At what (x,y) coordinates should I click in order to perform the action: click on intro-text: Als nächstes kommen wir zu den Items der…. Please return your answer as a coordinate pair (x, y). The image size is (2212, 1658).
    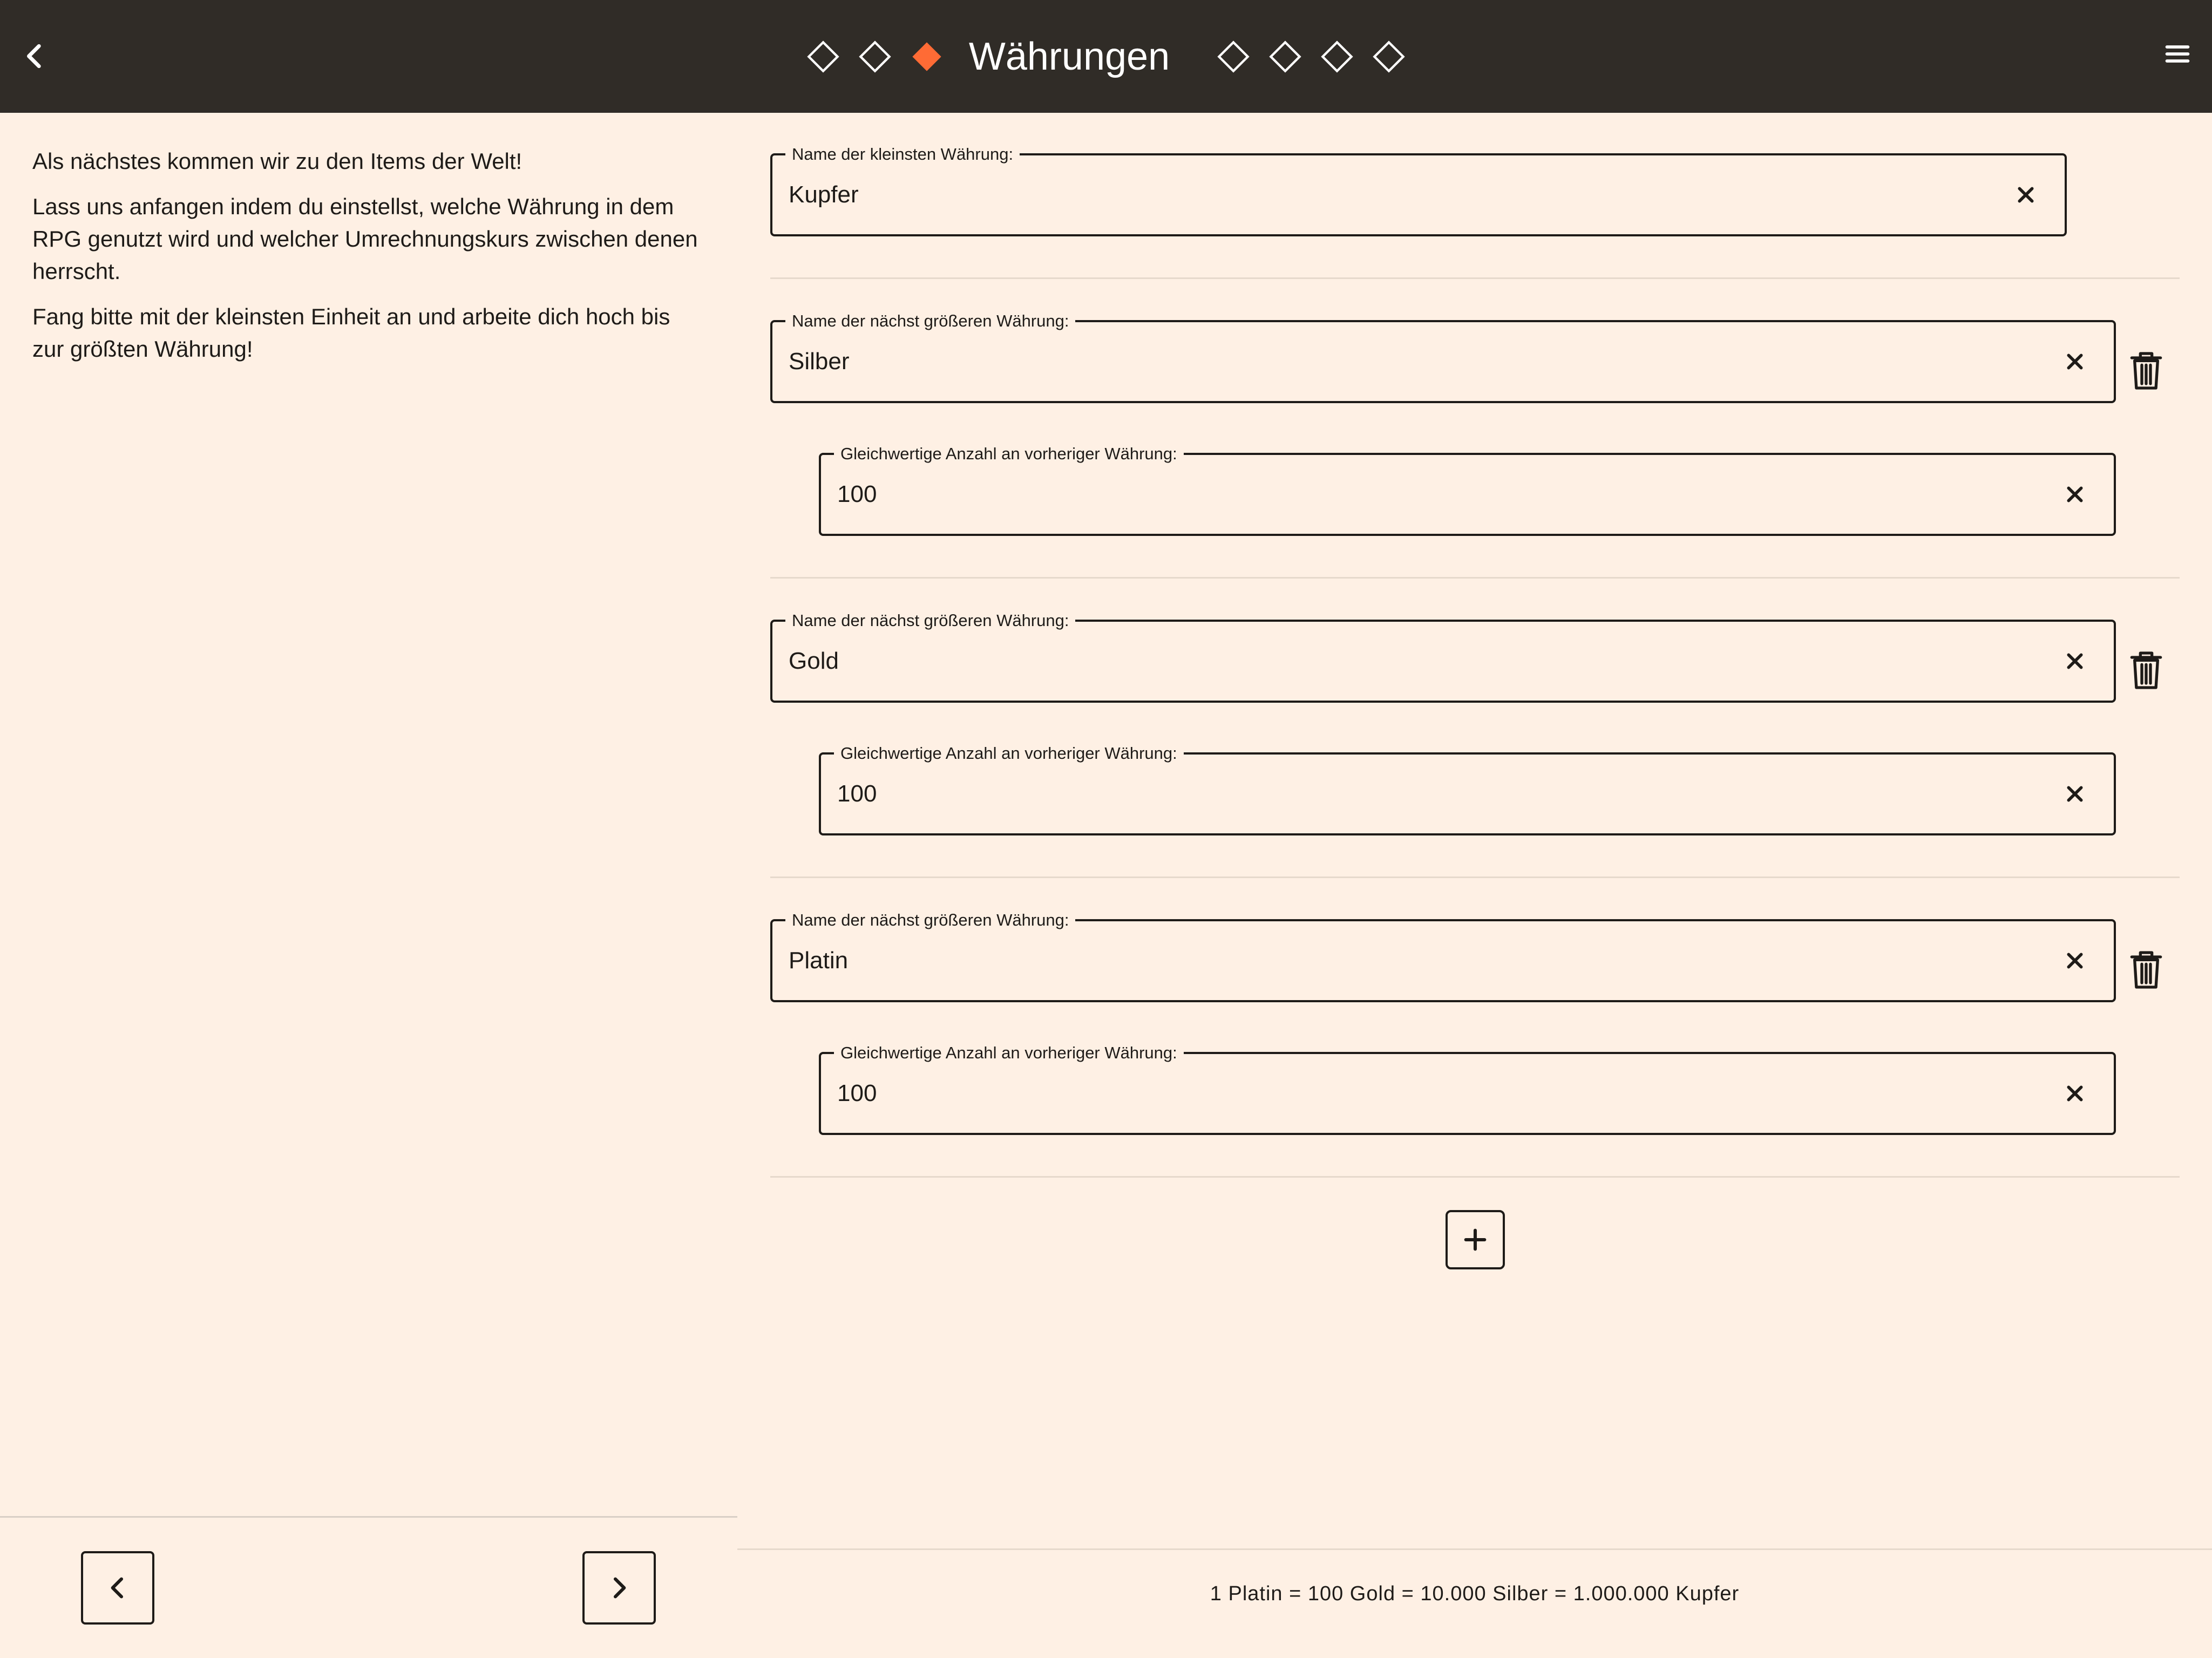
    Looking at the image, I should click on (369, 261).